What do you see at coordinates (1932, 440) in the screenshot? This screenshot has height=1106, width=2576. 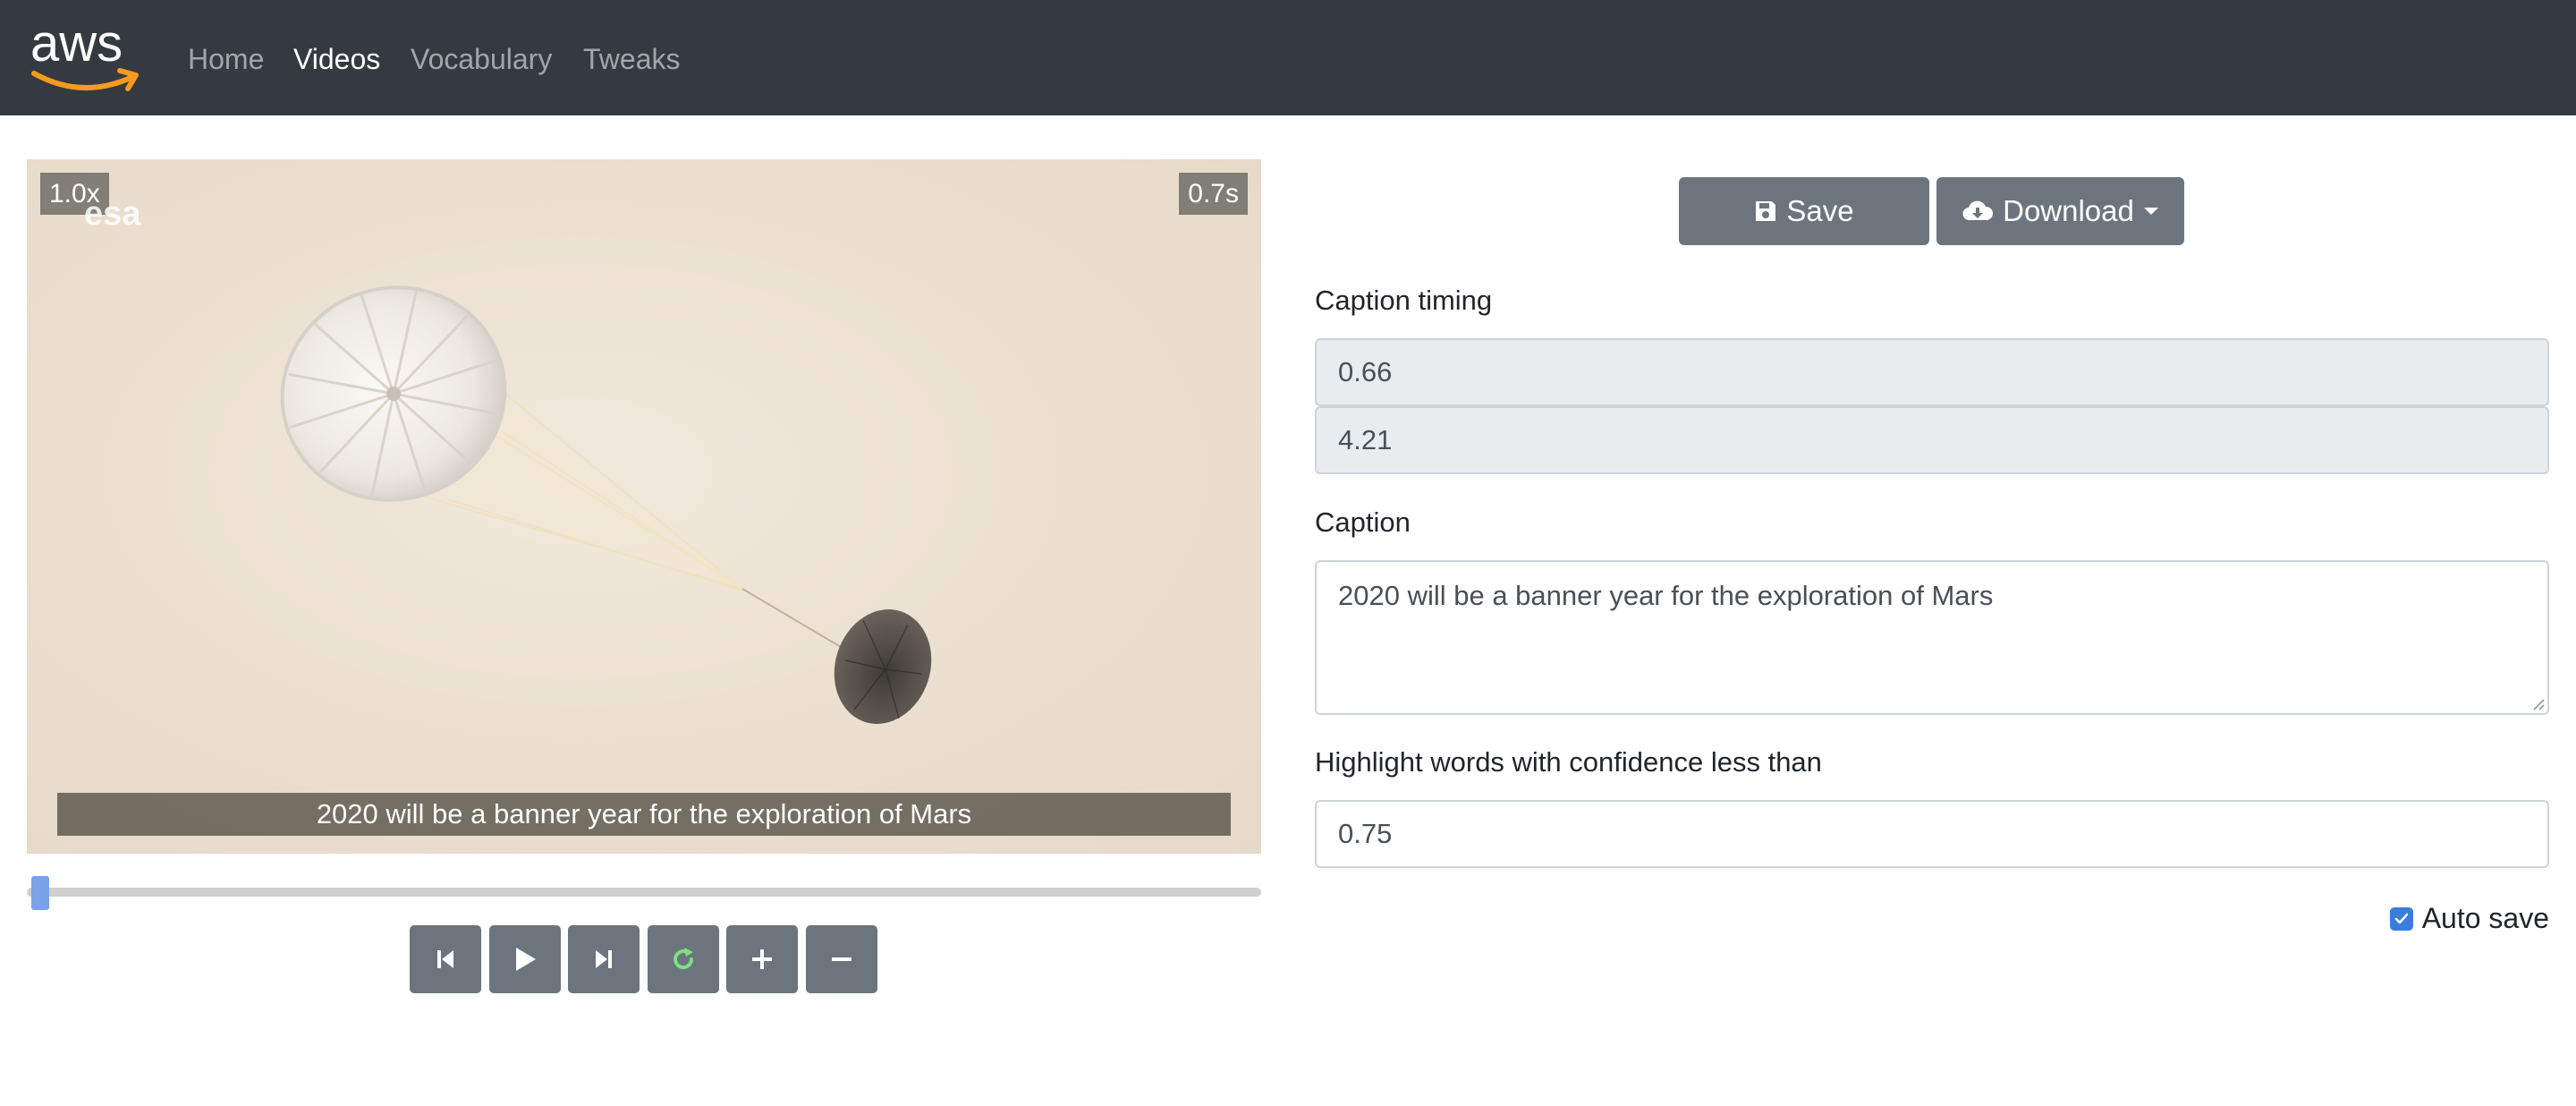 I see `end-time-field: 4.21` at bounding box center [1932, 440].